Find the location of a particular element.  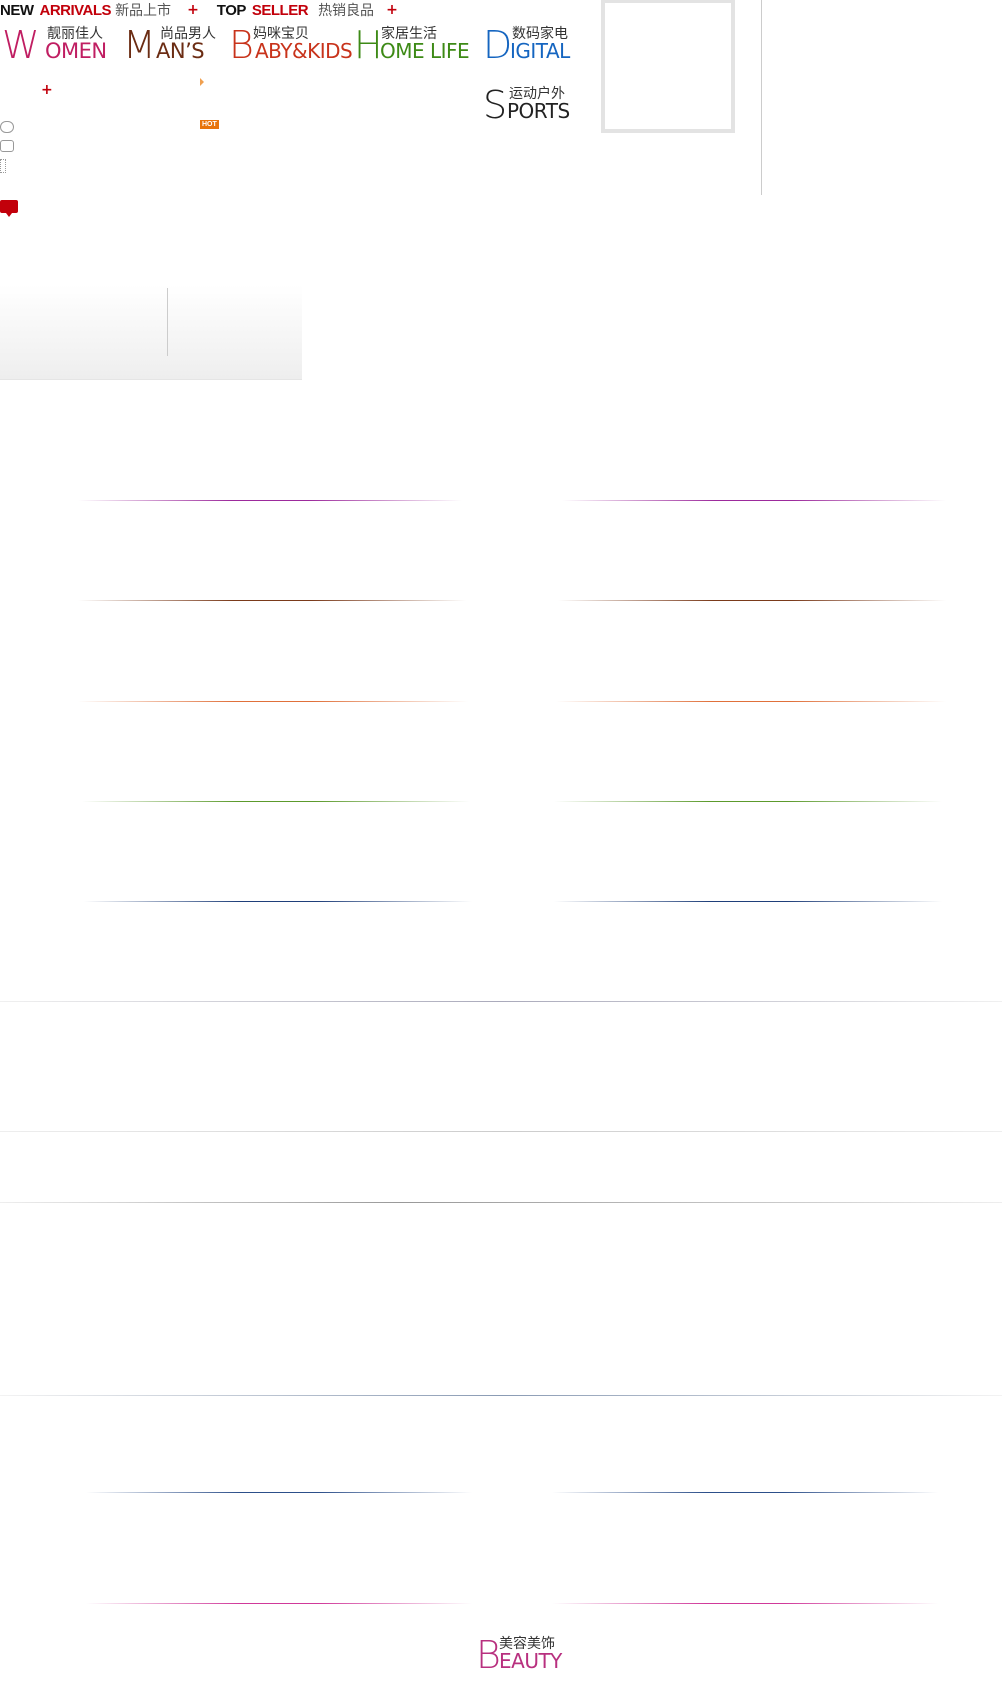

divider-green-right is located at coordinates (748, 801).